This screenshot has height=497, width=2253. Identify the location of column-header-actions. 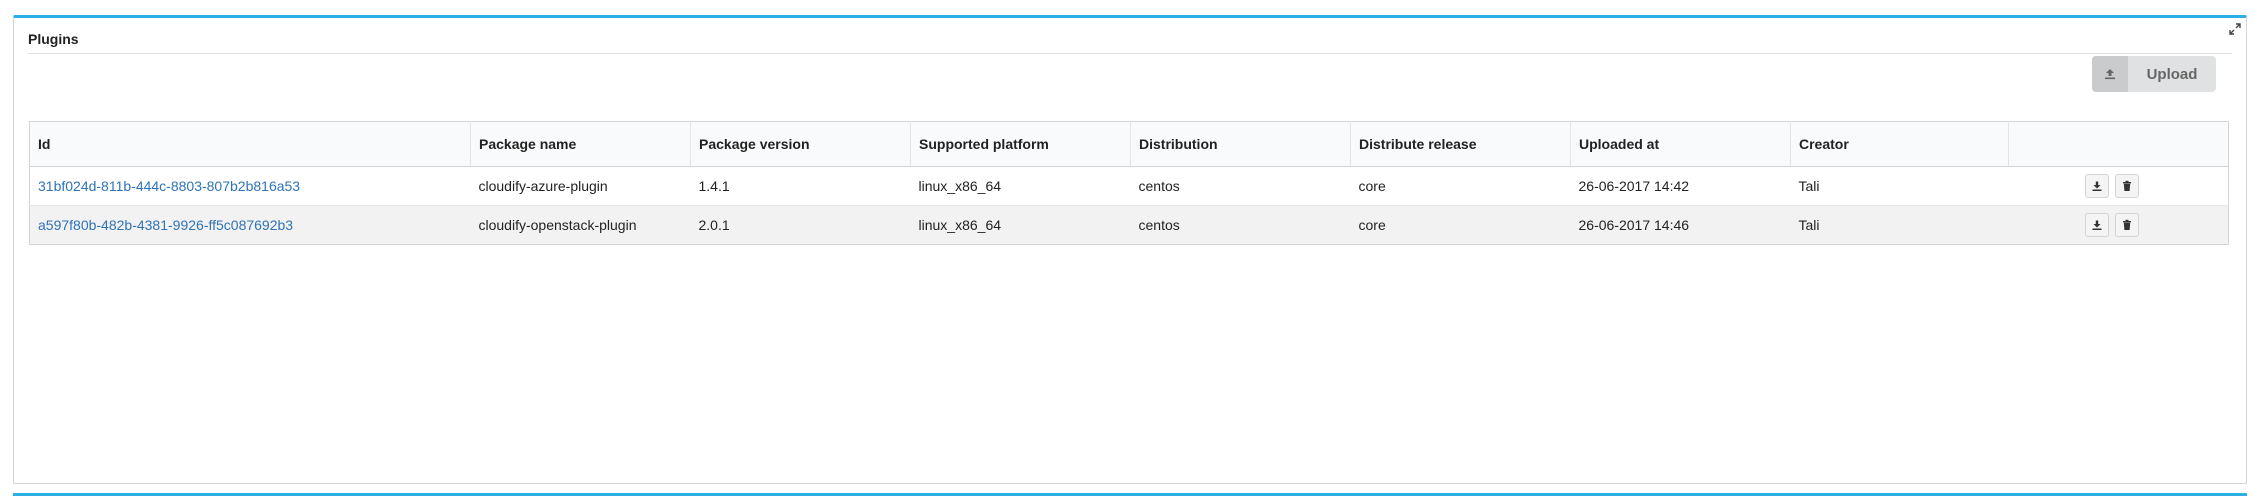
(2118, 144).